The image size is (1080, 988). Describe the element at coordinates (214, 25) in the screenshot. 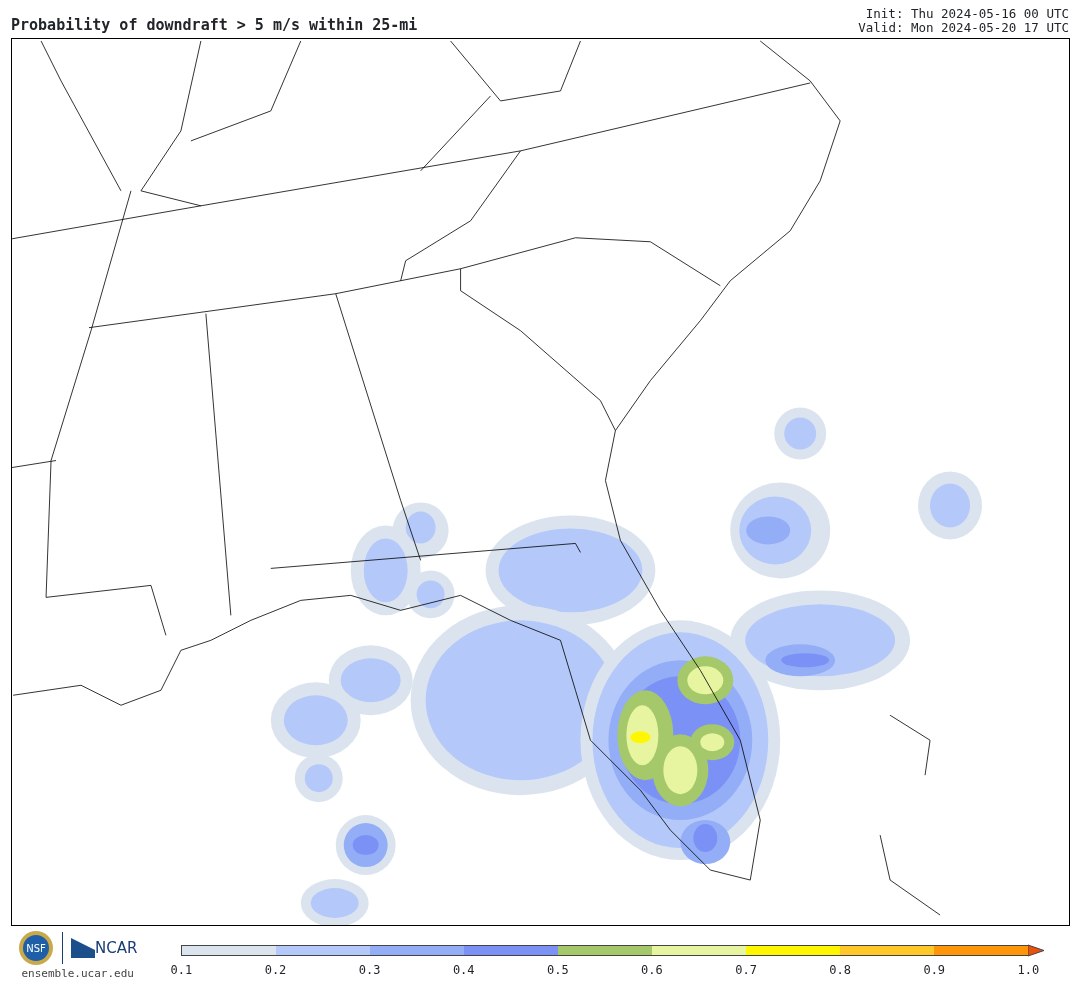

I see `chart-title: Probability of downdraft > 5 m/s within 25-mi` at that location.